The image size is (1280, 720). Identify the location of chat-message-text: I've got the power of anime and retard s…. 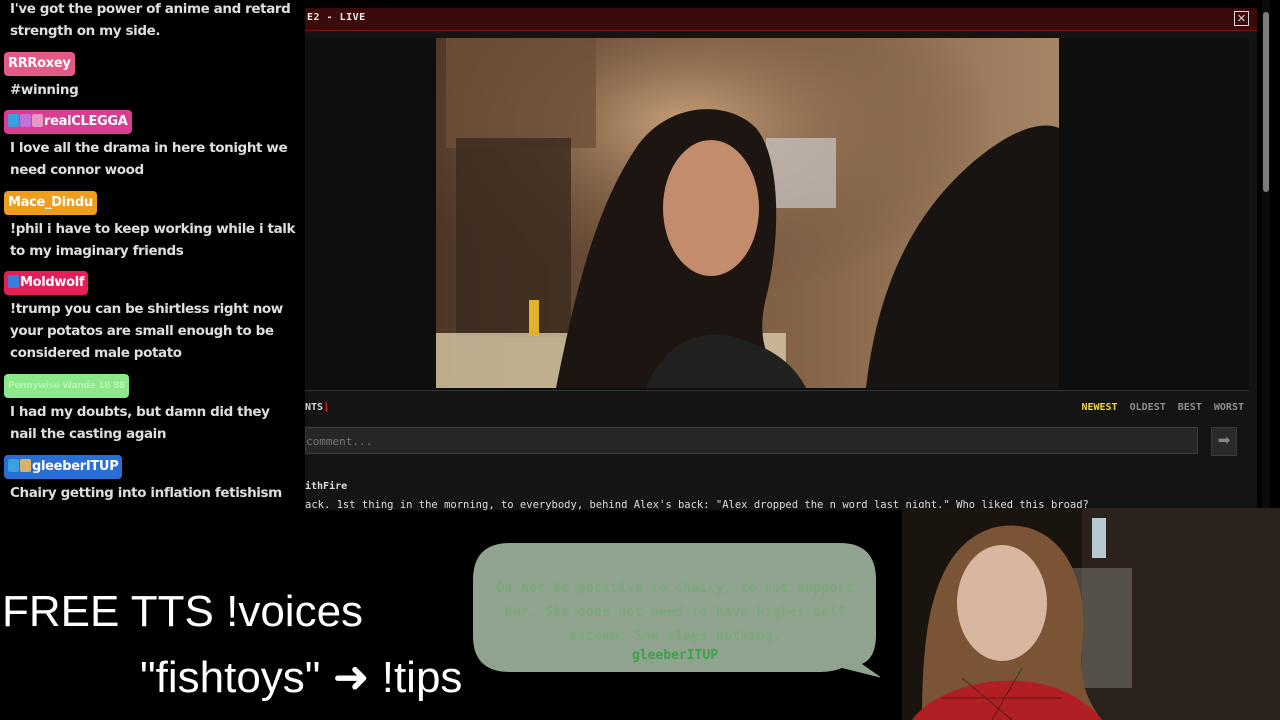
(150, 20).